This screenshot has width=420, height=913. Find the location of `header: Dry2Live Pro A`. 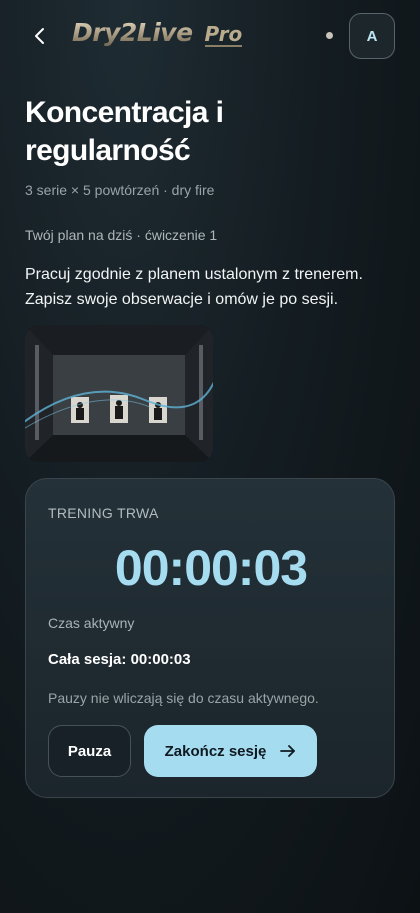

header: Dry2Live Pro A is located at coordinates (210, 36).